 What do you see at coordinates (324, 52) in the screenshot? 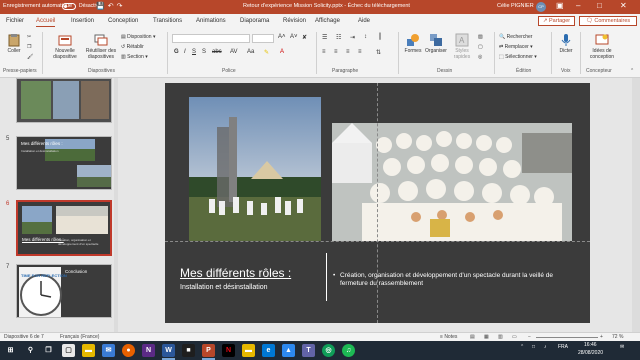
I see `align-left-icon: ≡` at bounding box center [324, 52].